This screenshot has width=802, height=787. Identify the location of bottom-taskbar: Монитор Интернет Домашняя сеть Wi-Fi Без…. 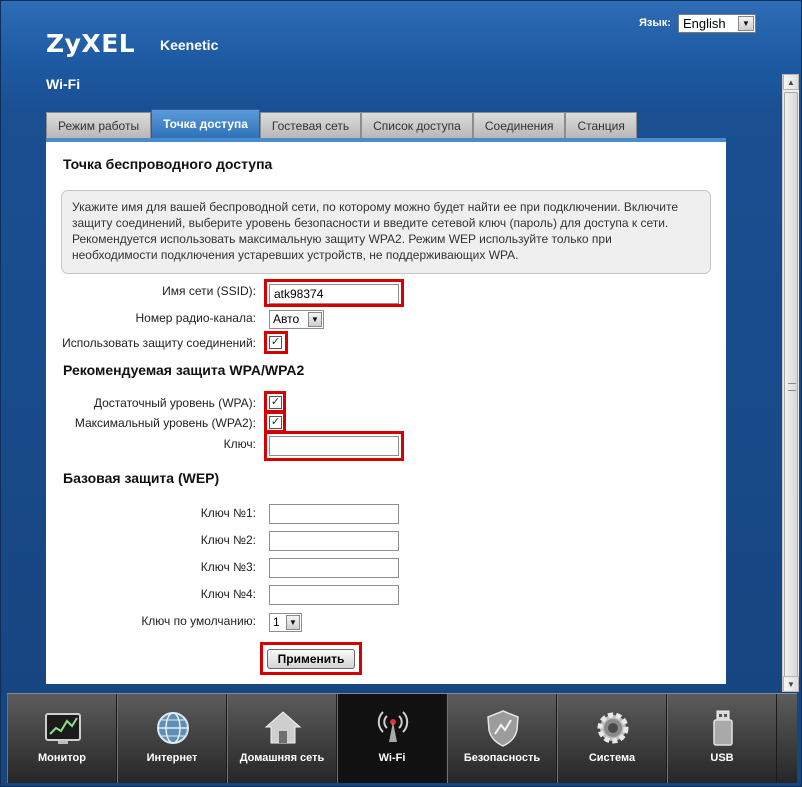
(402, 738).